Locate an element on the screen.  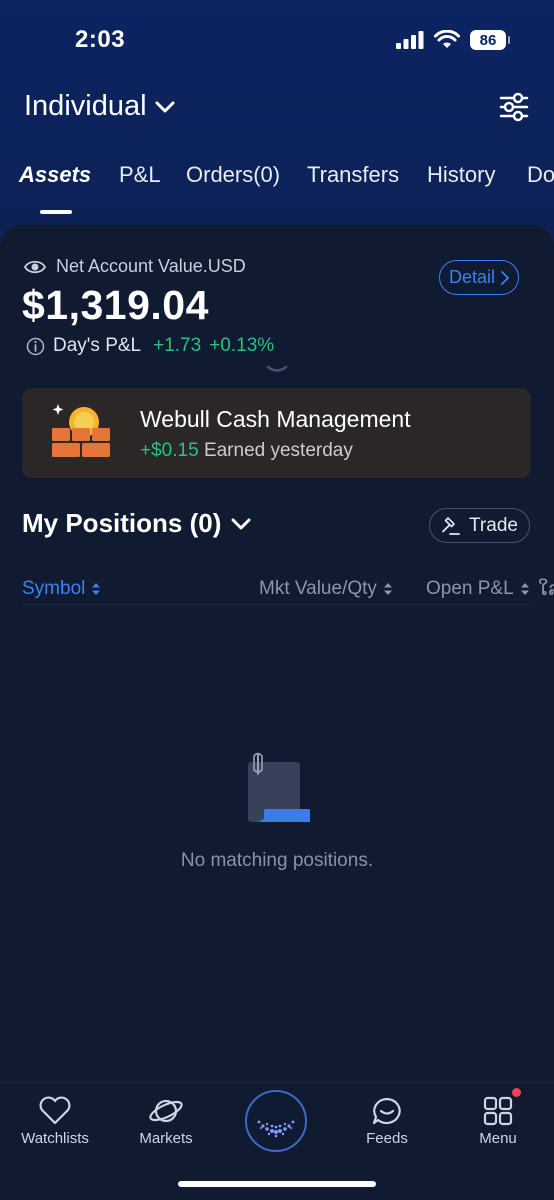
notification-badge is located at coordinates (516, 1092).